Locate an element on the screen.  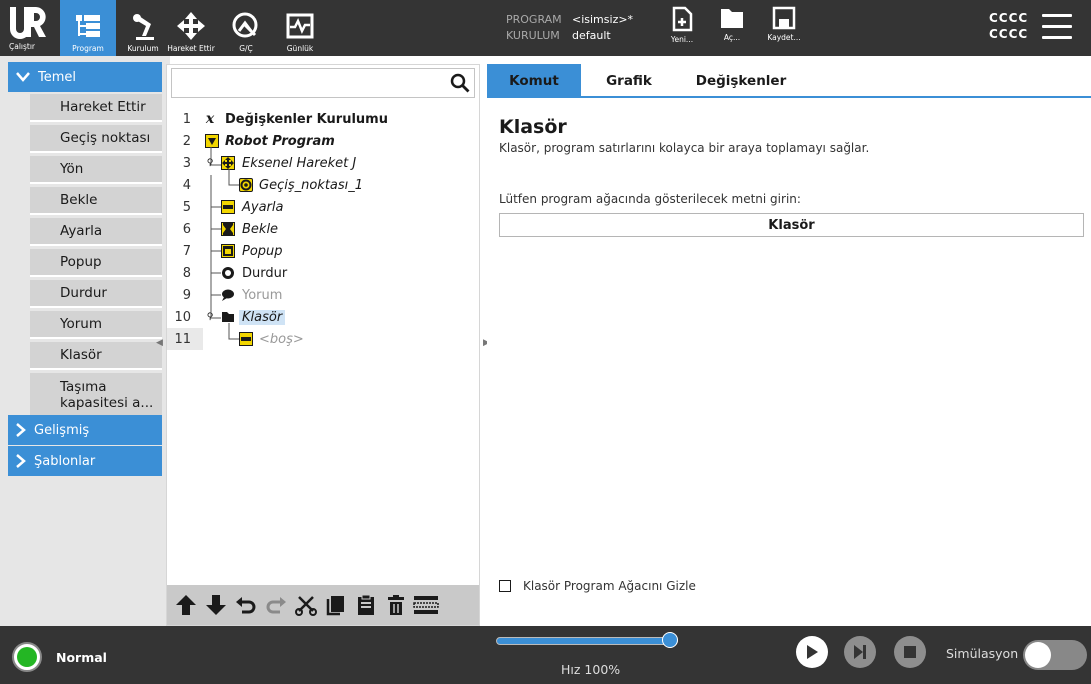
section-templates-header: Şablonlar is located at coordinates (85, 461).